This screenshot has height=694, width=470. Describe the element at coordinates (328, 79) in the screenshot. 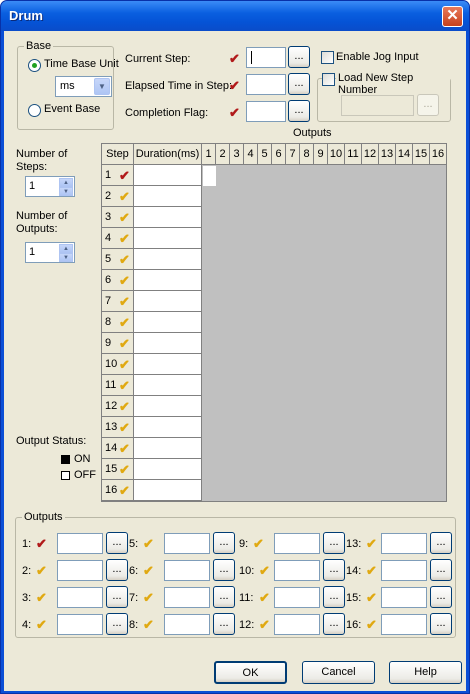

I see `load-new-step-checkbox` at that location.